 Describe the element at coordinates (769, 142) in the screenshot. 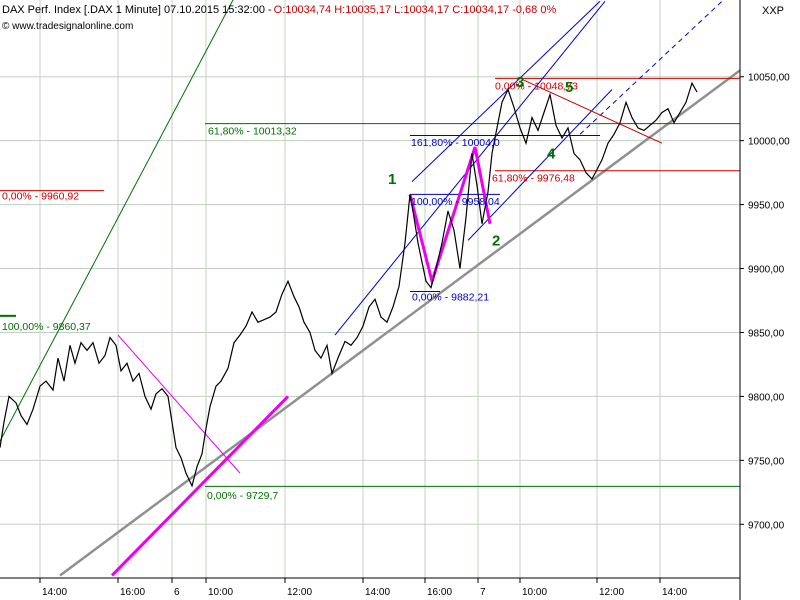

I see `y-tick-label: 10000,00` at that location.